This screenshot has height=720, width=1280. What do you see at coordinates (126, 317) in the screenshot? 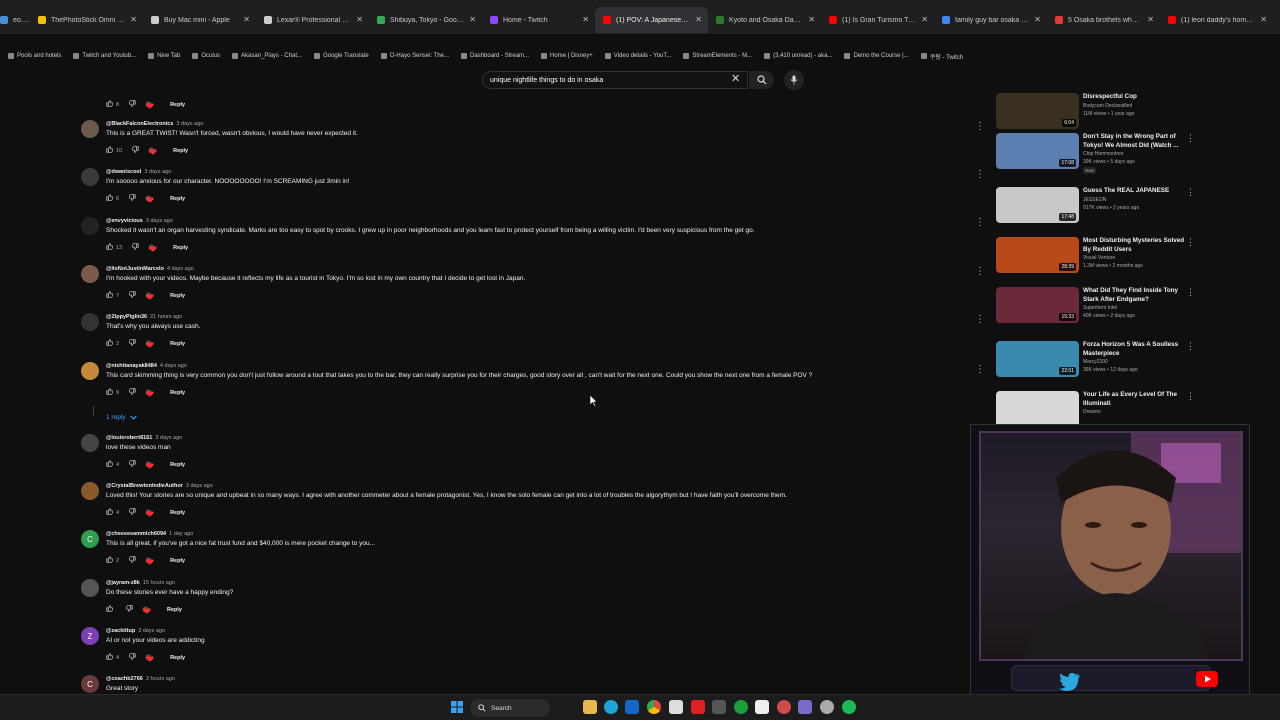
I see `comment-author: @ZippyPiglin36` at bounding box center [126, 317].